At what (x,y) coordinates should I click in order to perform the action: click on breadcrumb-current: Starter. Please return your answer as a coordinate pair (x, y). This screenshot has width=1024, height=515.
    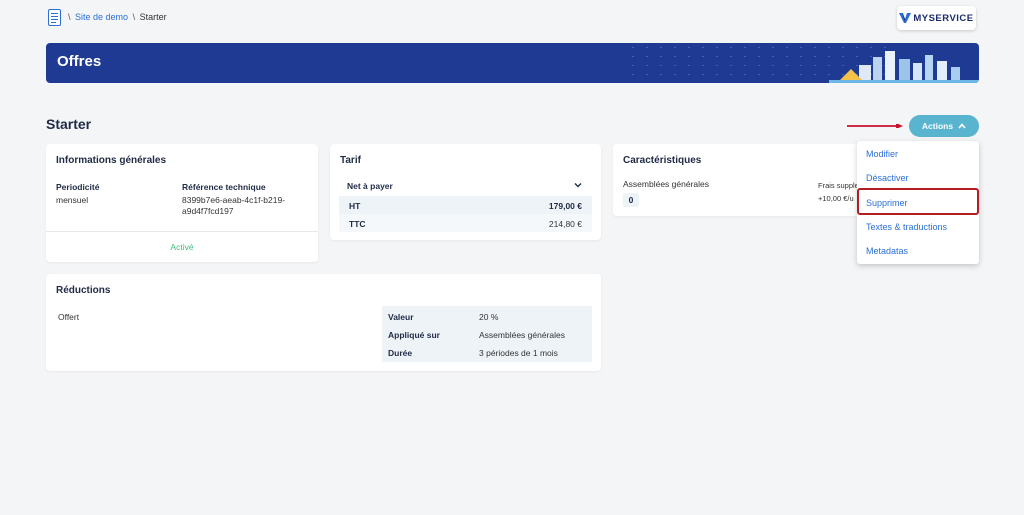
    Looking at the image, I should click on (153, 17).